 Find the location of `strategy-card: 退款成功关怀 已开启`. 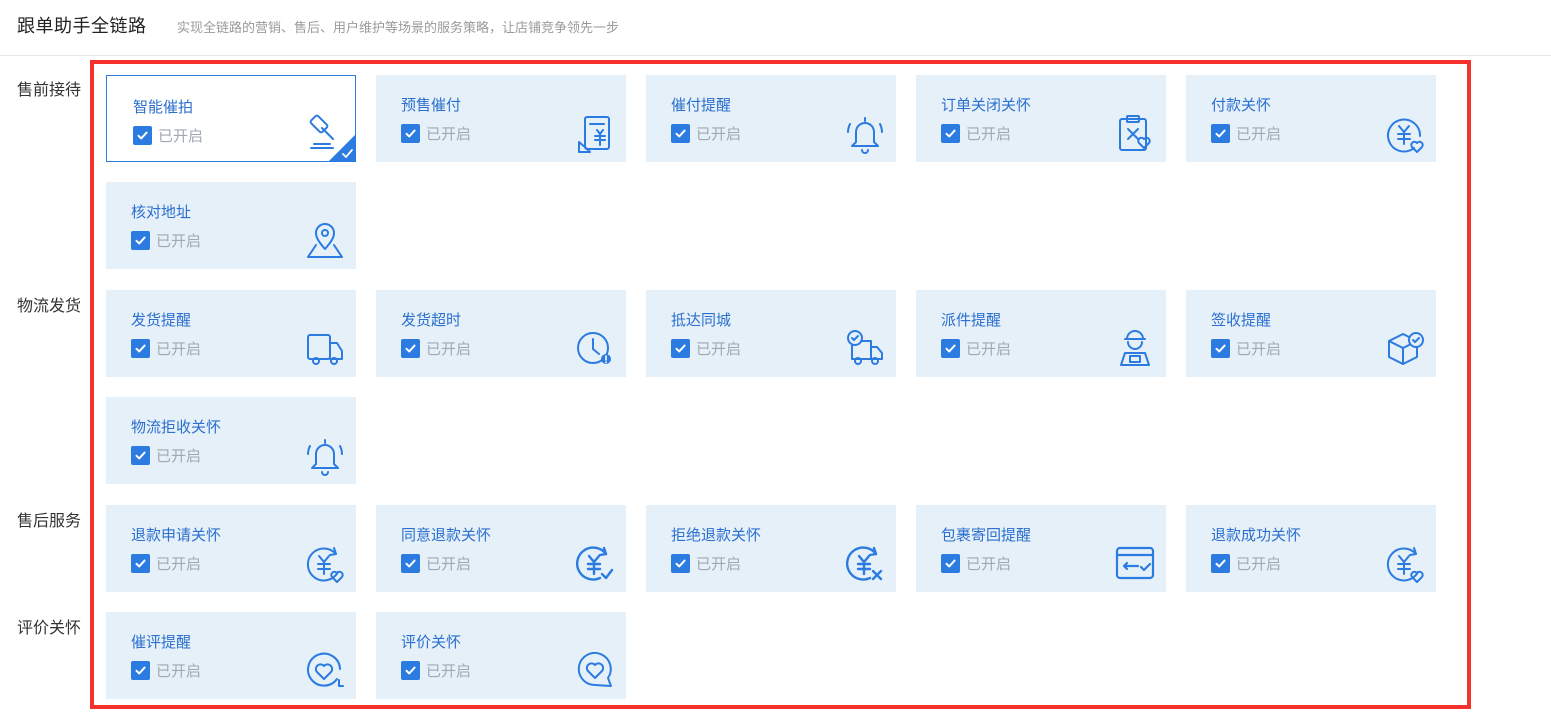

strategy-card: 退款成功关怀 已开启 is located at coordinates (1311, 548).